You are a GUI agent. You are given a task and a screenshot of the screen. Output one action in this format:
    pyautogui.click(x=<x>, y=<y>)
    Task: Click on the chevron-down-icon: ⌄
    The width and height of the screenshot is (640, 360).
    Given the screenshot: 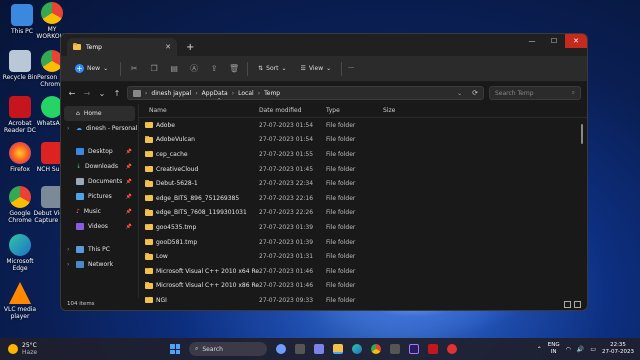 What is the action you would take?
    pyautogui.click(x=284, y=68)
    